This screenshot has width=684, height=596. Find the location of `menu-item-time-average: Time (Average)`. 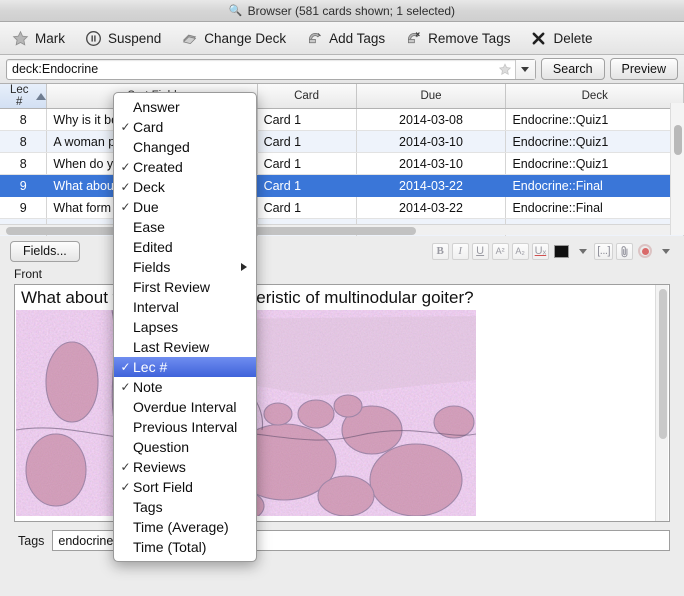

menu-item-time-average: Time (Average) is located at coordinates (185, 527).